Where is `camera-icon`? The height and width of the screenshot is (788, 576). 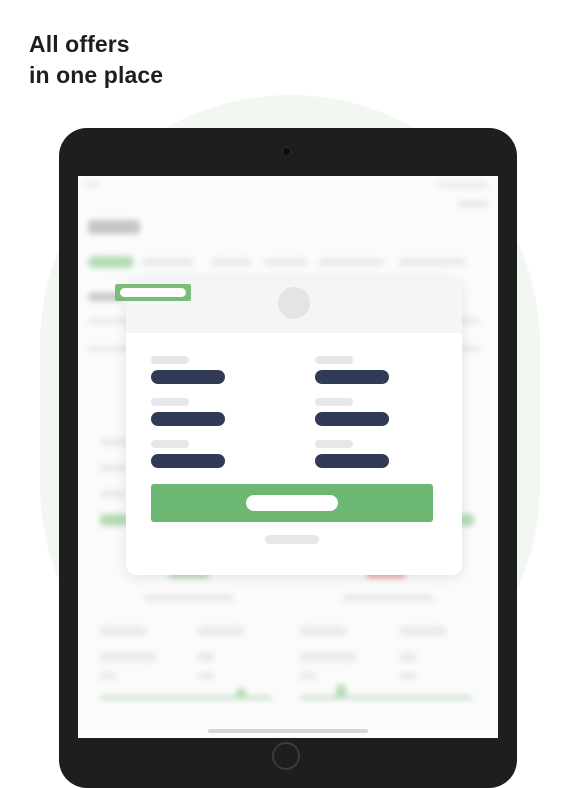 camera-icon is located at coordinates (286, 151).